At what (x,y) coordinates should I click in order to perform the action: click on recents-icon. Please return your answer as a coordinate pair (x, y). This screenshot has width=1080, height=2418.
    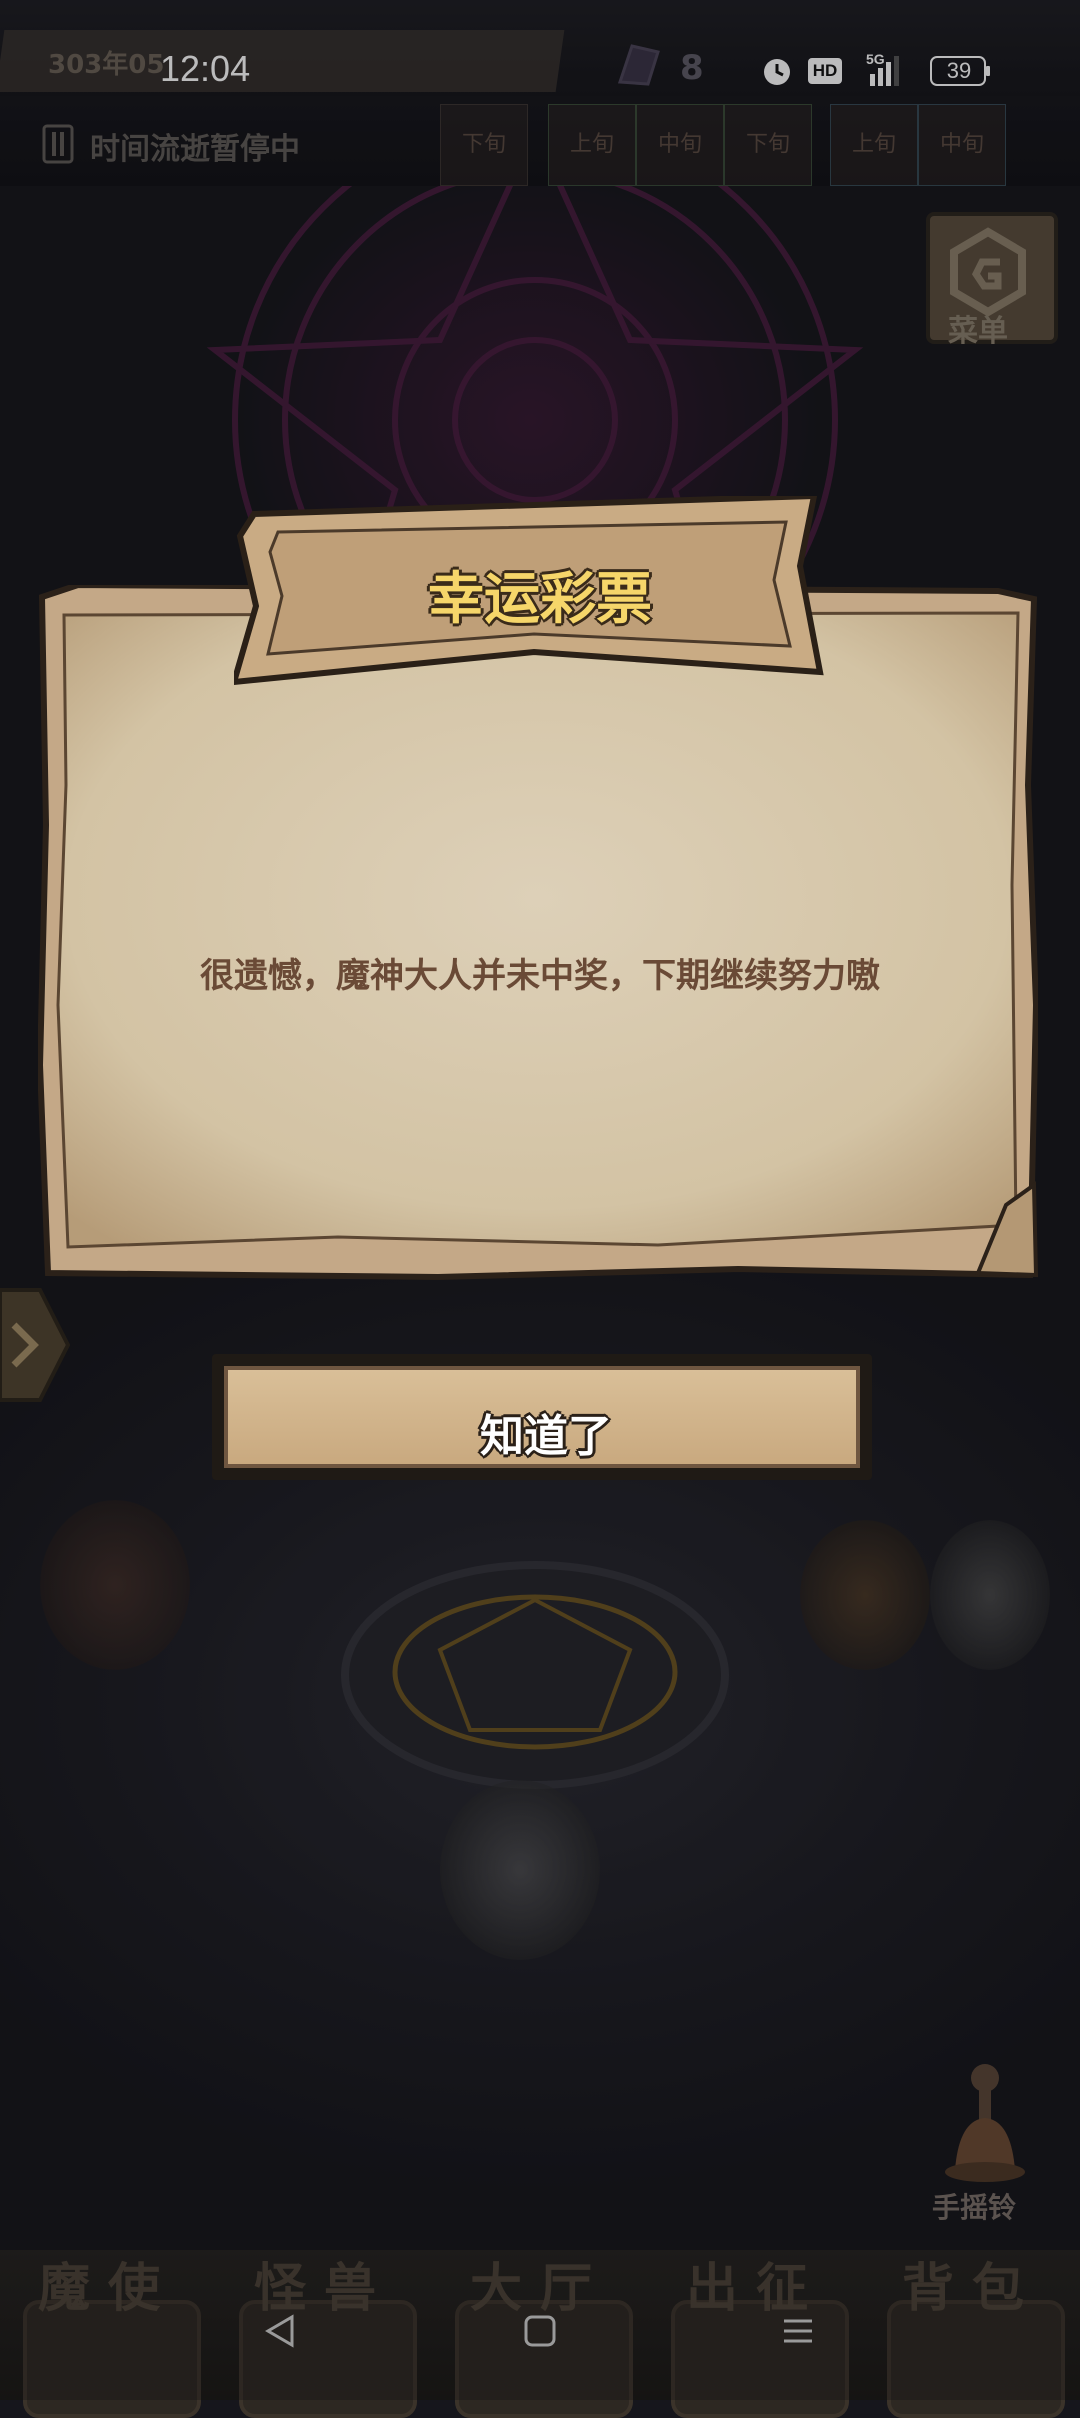
    Looking at the image, I should click on (798, 2331).